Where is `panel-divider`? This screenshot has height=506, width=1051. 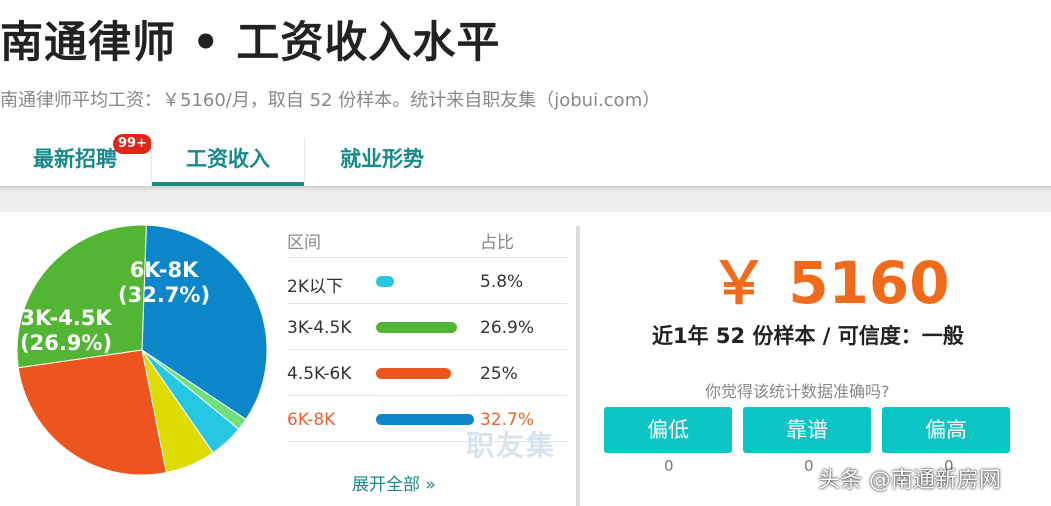
panel-divider is located at coordinates (578, 366).